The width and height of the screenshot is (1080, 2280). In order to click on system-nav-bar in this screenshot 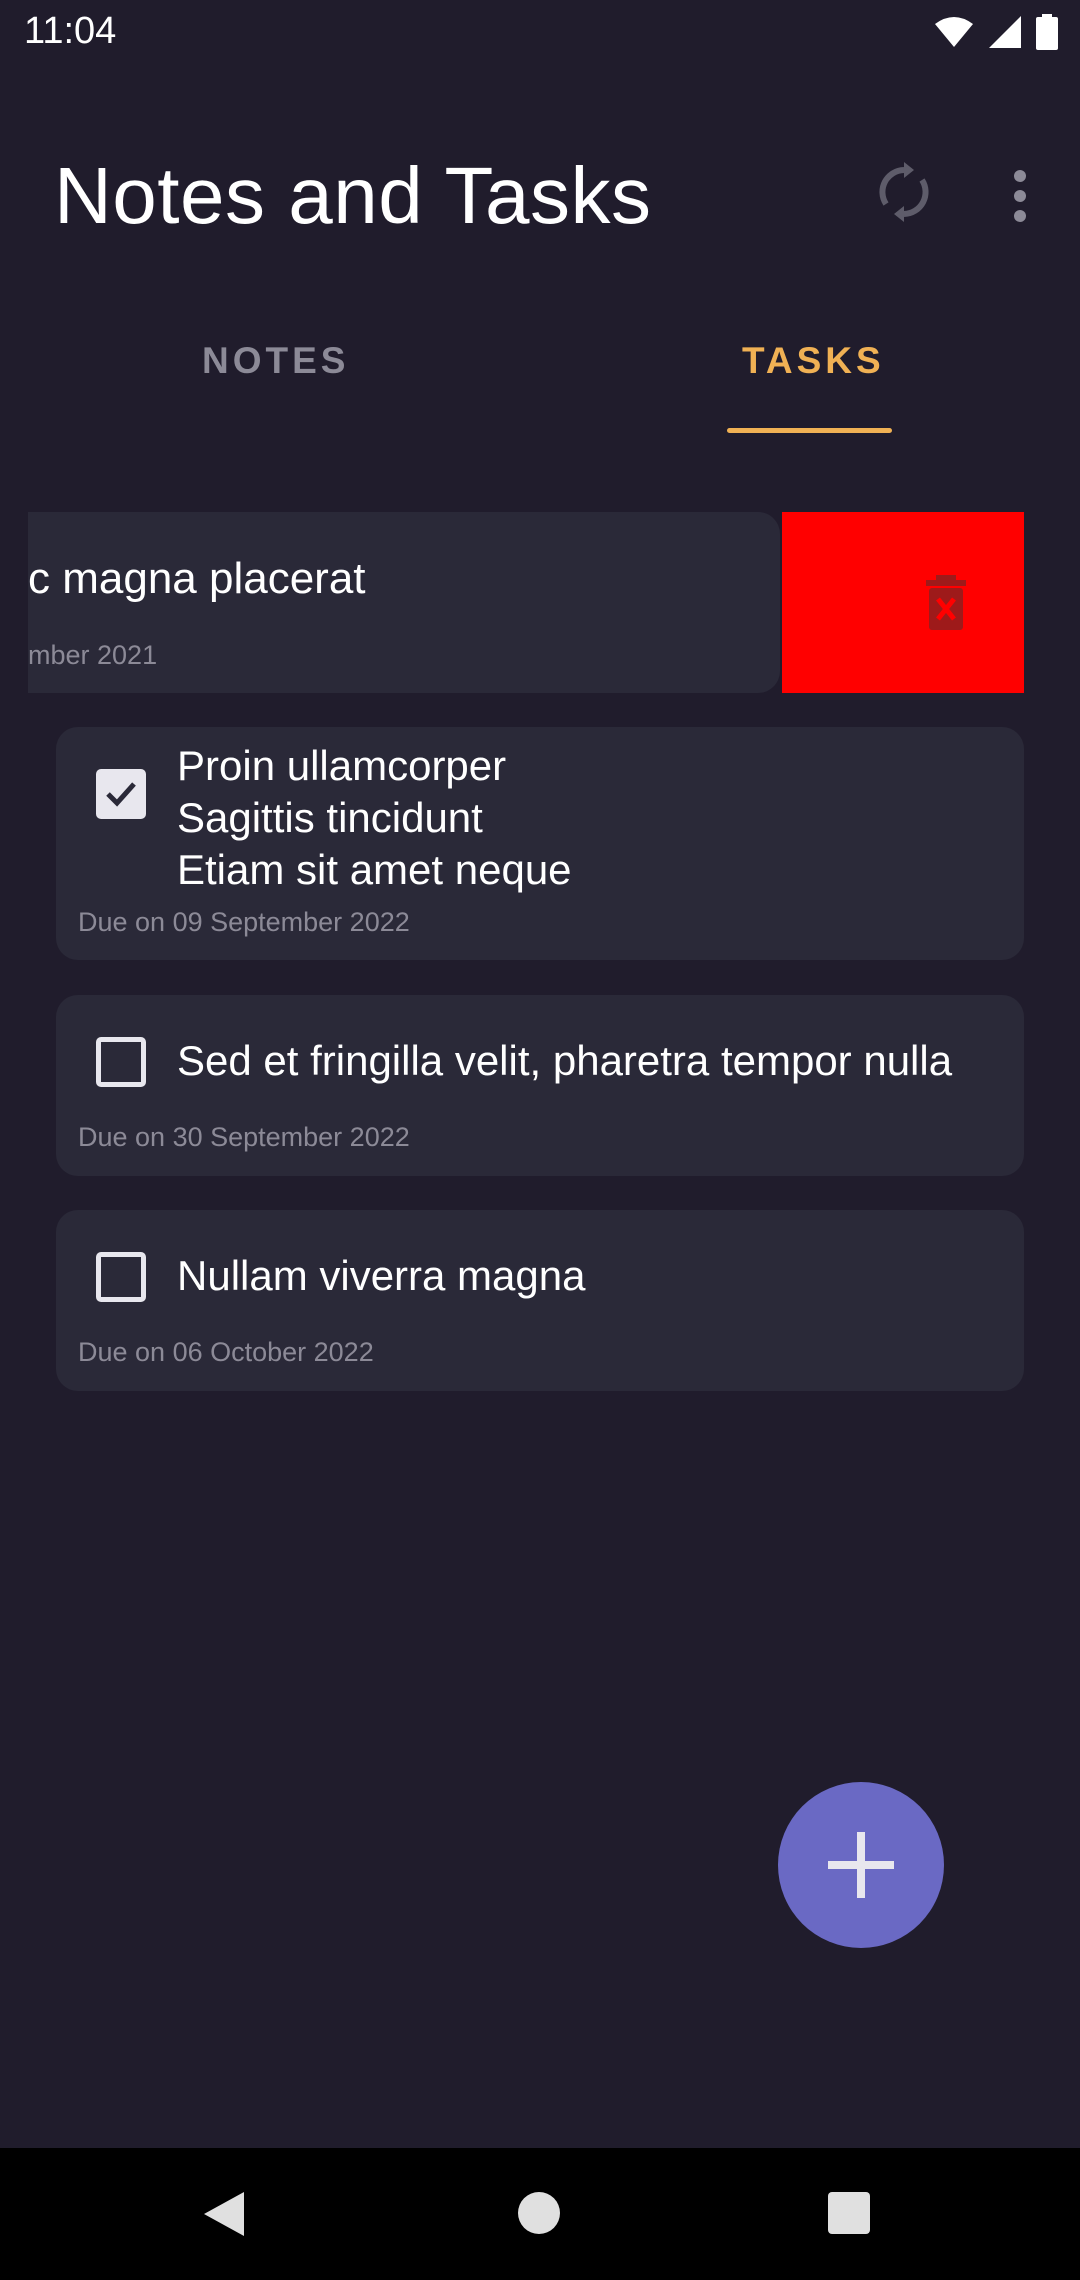, I will do `click(540, 2214)`.